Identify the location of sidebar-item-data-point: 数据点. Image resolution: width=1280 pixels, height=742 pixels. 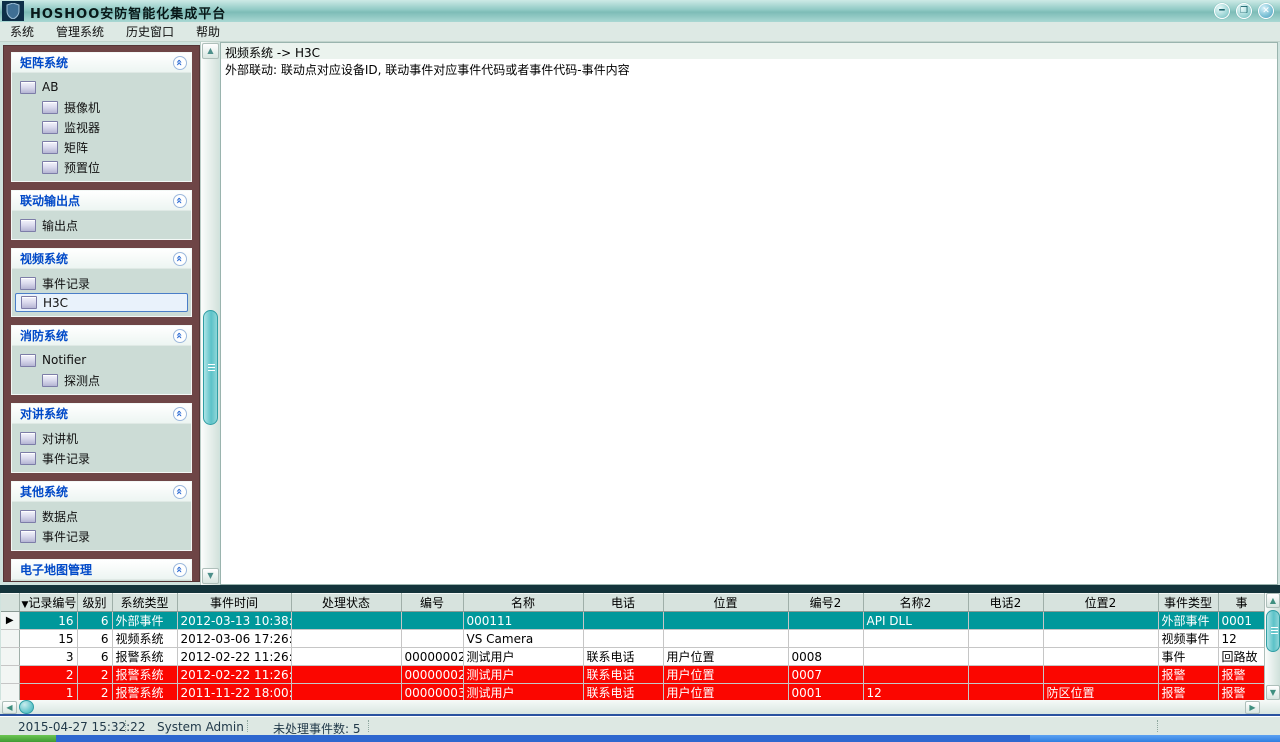
(101, 516).